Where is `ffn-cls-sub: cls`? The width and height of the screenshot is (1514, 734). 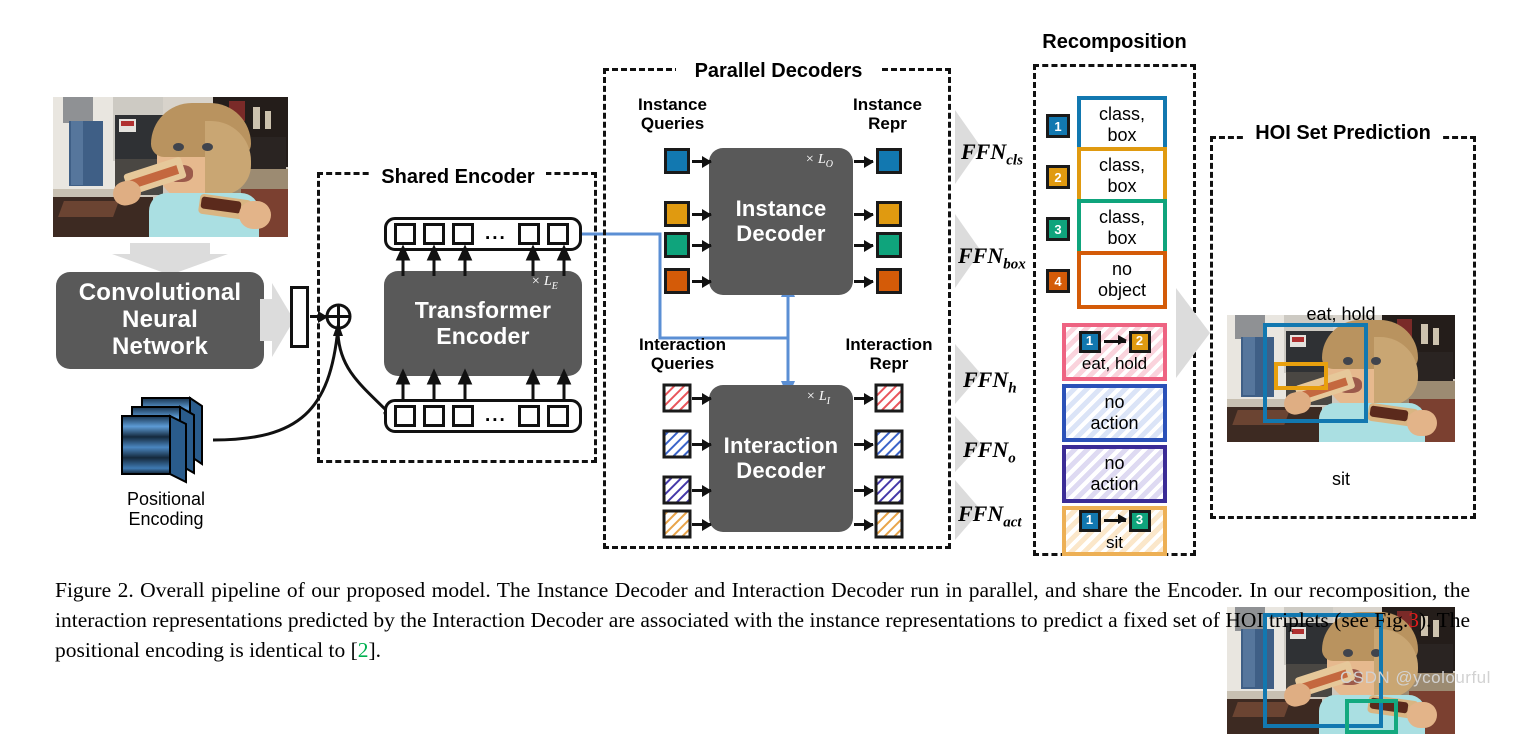 ffn-cls-sub: cls is located at coordinates (1014, 160).